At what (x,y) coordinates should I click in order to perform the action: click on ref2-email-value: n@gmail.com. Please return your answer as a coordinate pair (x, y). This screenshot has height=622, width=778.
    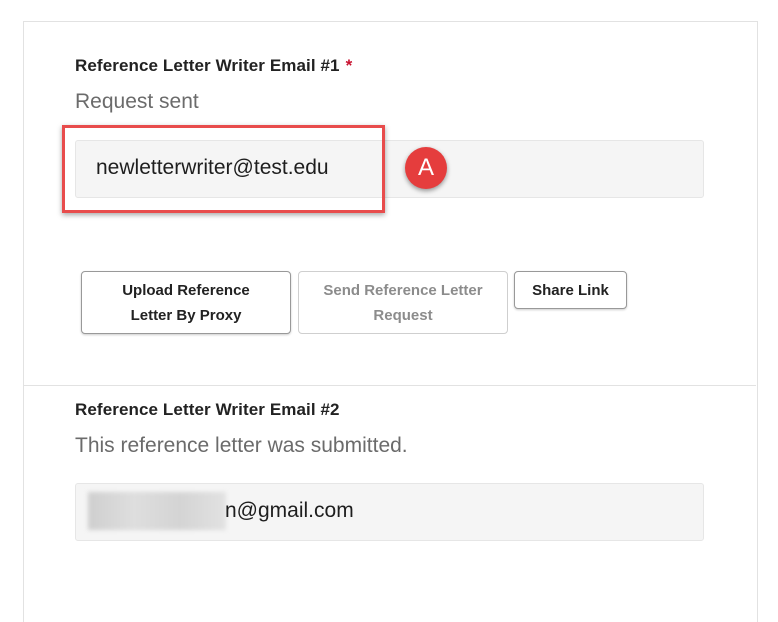
    Looking at the image, I should click on (289, 510).